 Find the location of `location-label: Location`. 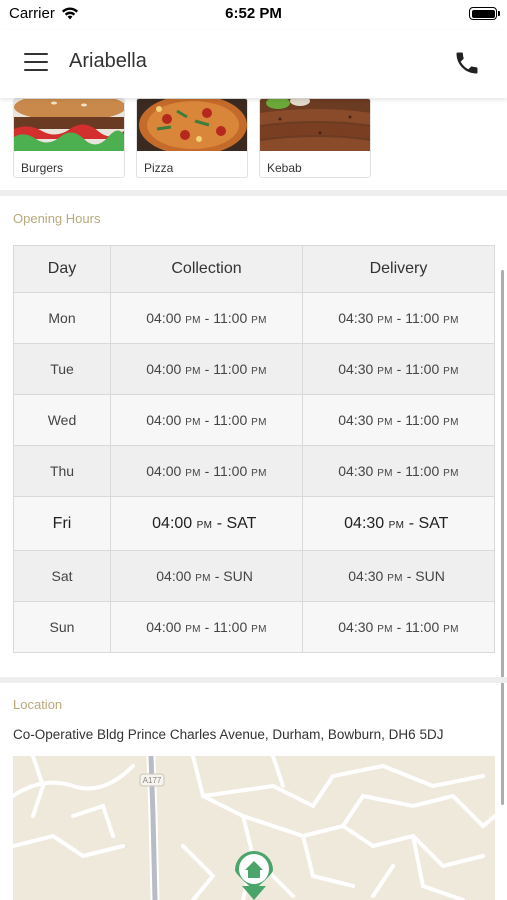

location-label: Location is located at coordinates (38, 704).